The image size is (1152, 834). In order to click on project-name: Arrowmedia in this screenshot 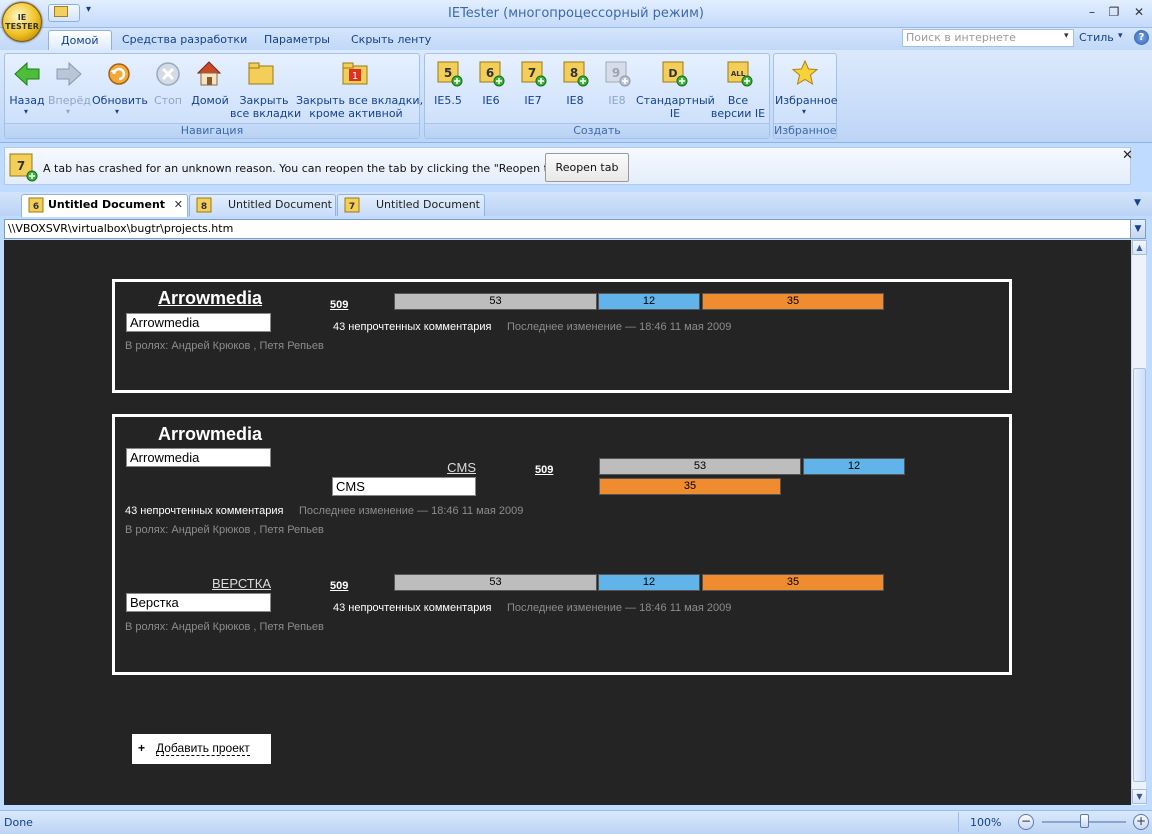, I will do `click(210, 434)`.